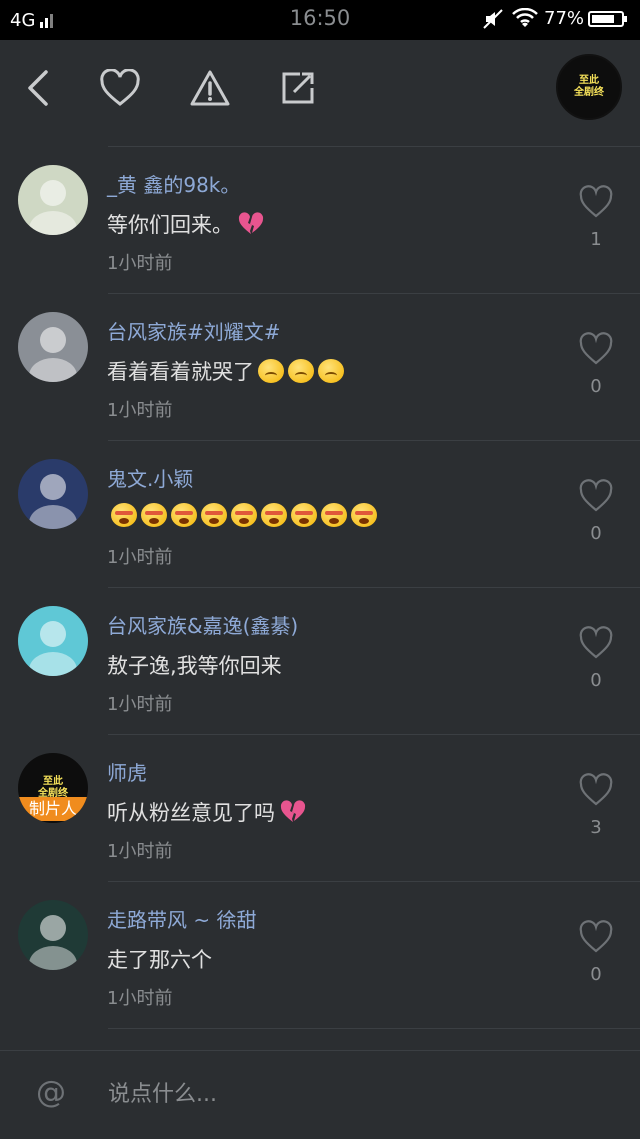 Image resolution: width=640 pixels, height=1139 pixels. Describe the element at coordinates (127, 771) in the screenshot. I see `comment-author: 师虎` at that location.